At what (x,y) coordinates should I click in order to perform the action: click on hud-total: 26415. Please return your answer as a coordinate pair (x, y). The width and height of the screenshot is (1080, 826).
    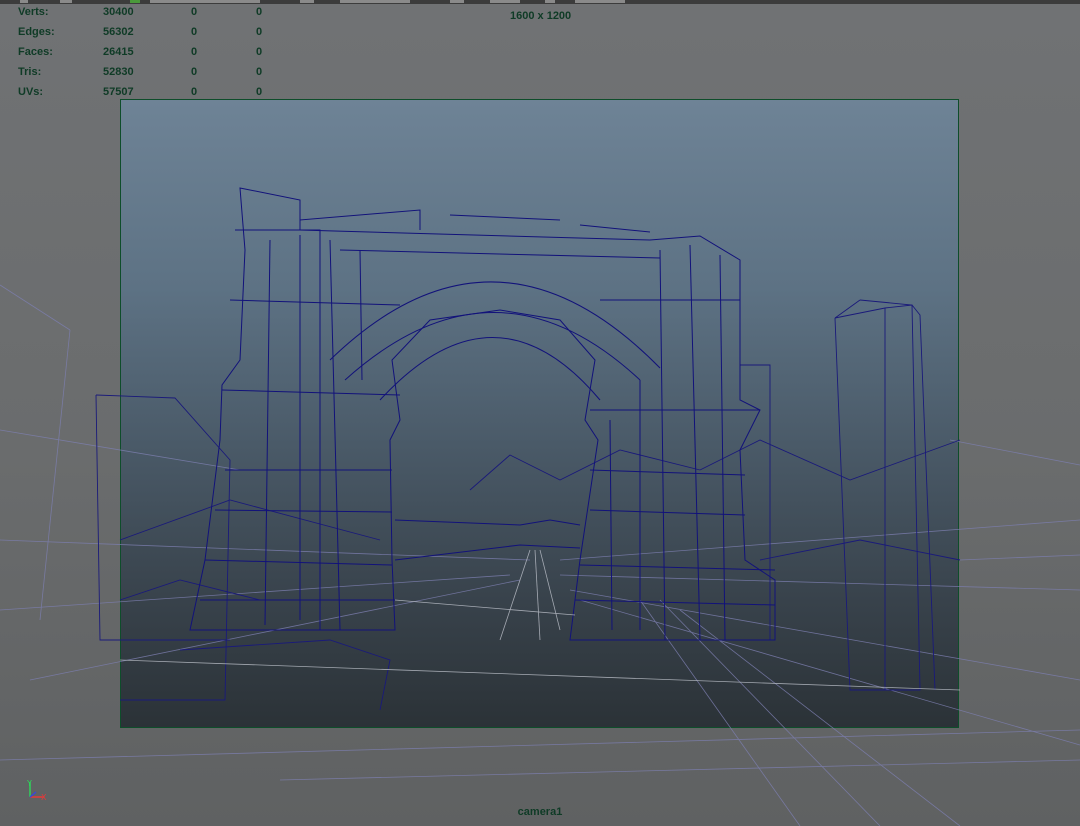
    Looking at the image, I should click on (118, 52).